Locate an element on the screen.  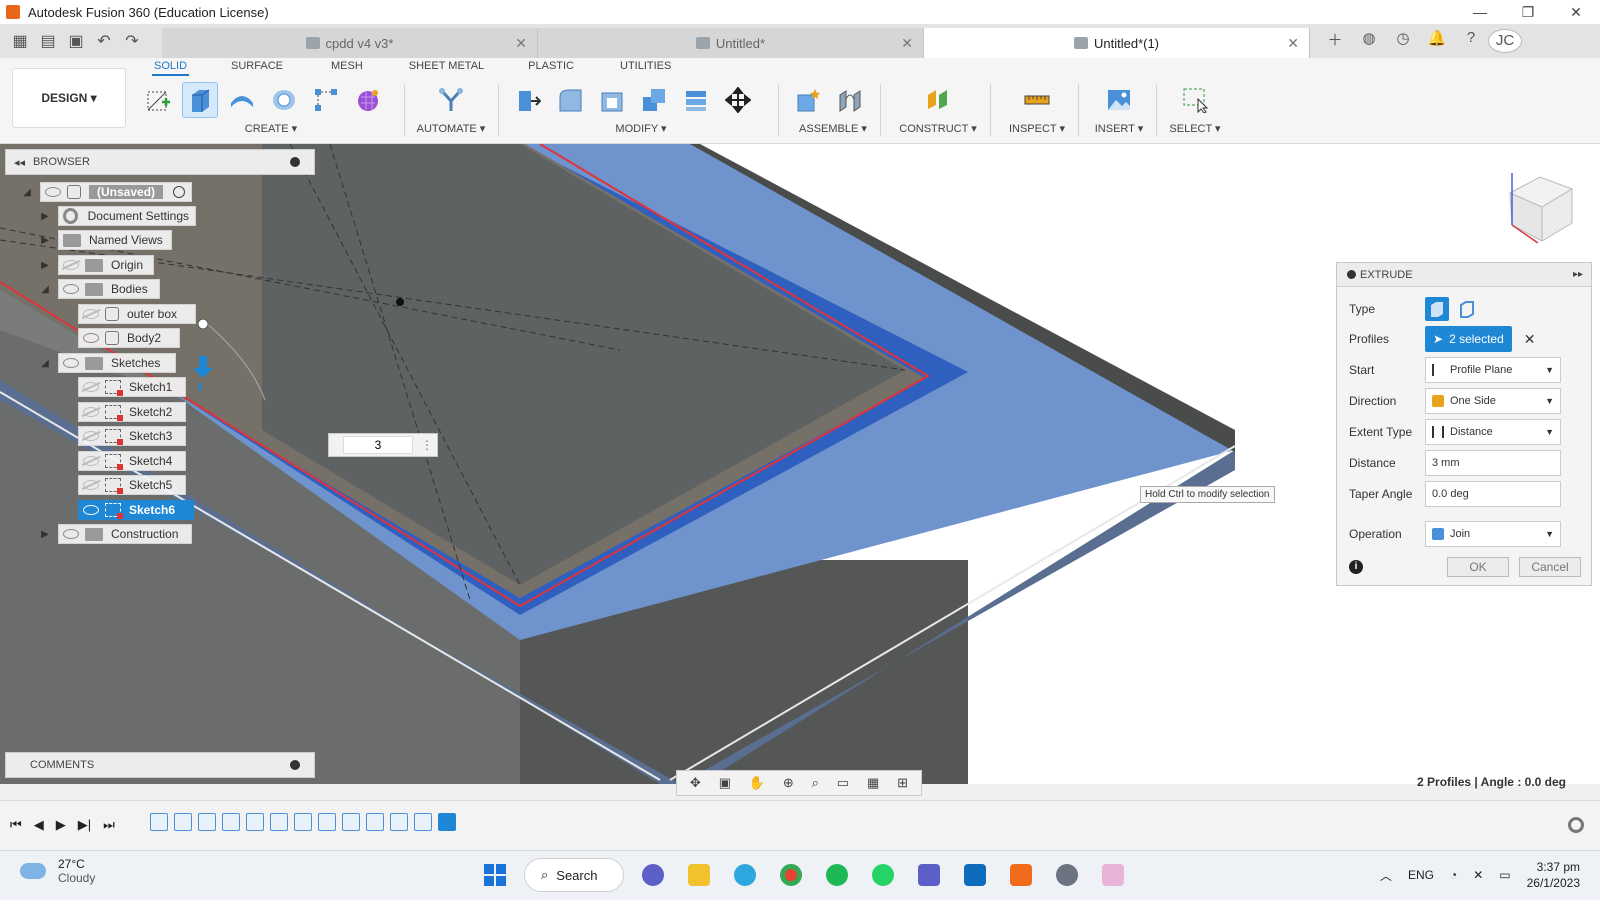
ok-button: OK is located at coordinates (1478, 567).